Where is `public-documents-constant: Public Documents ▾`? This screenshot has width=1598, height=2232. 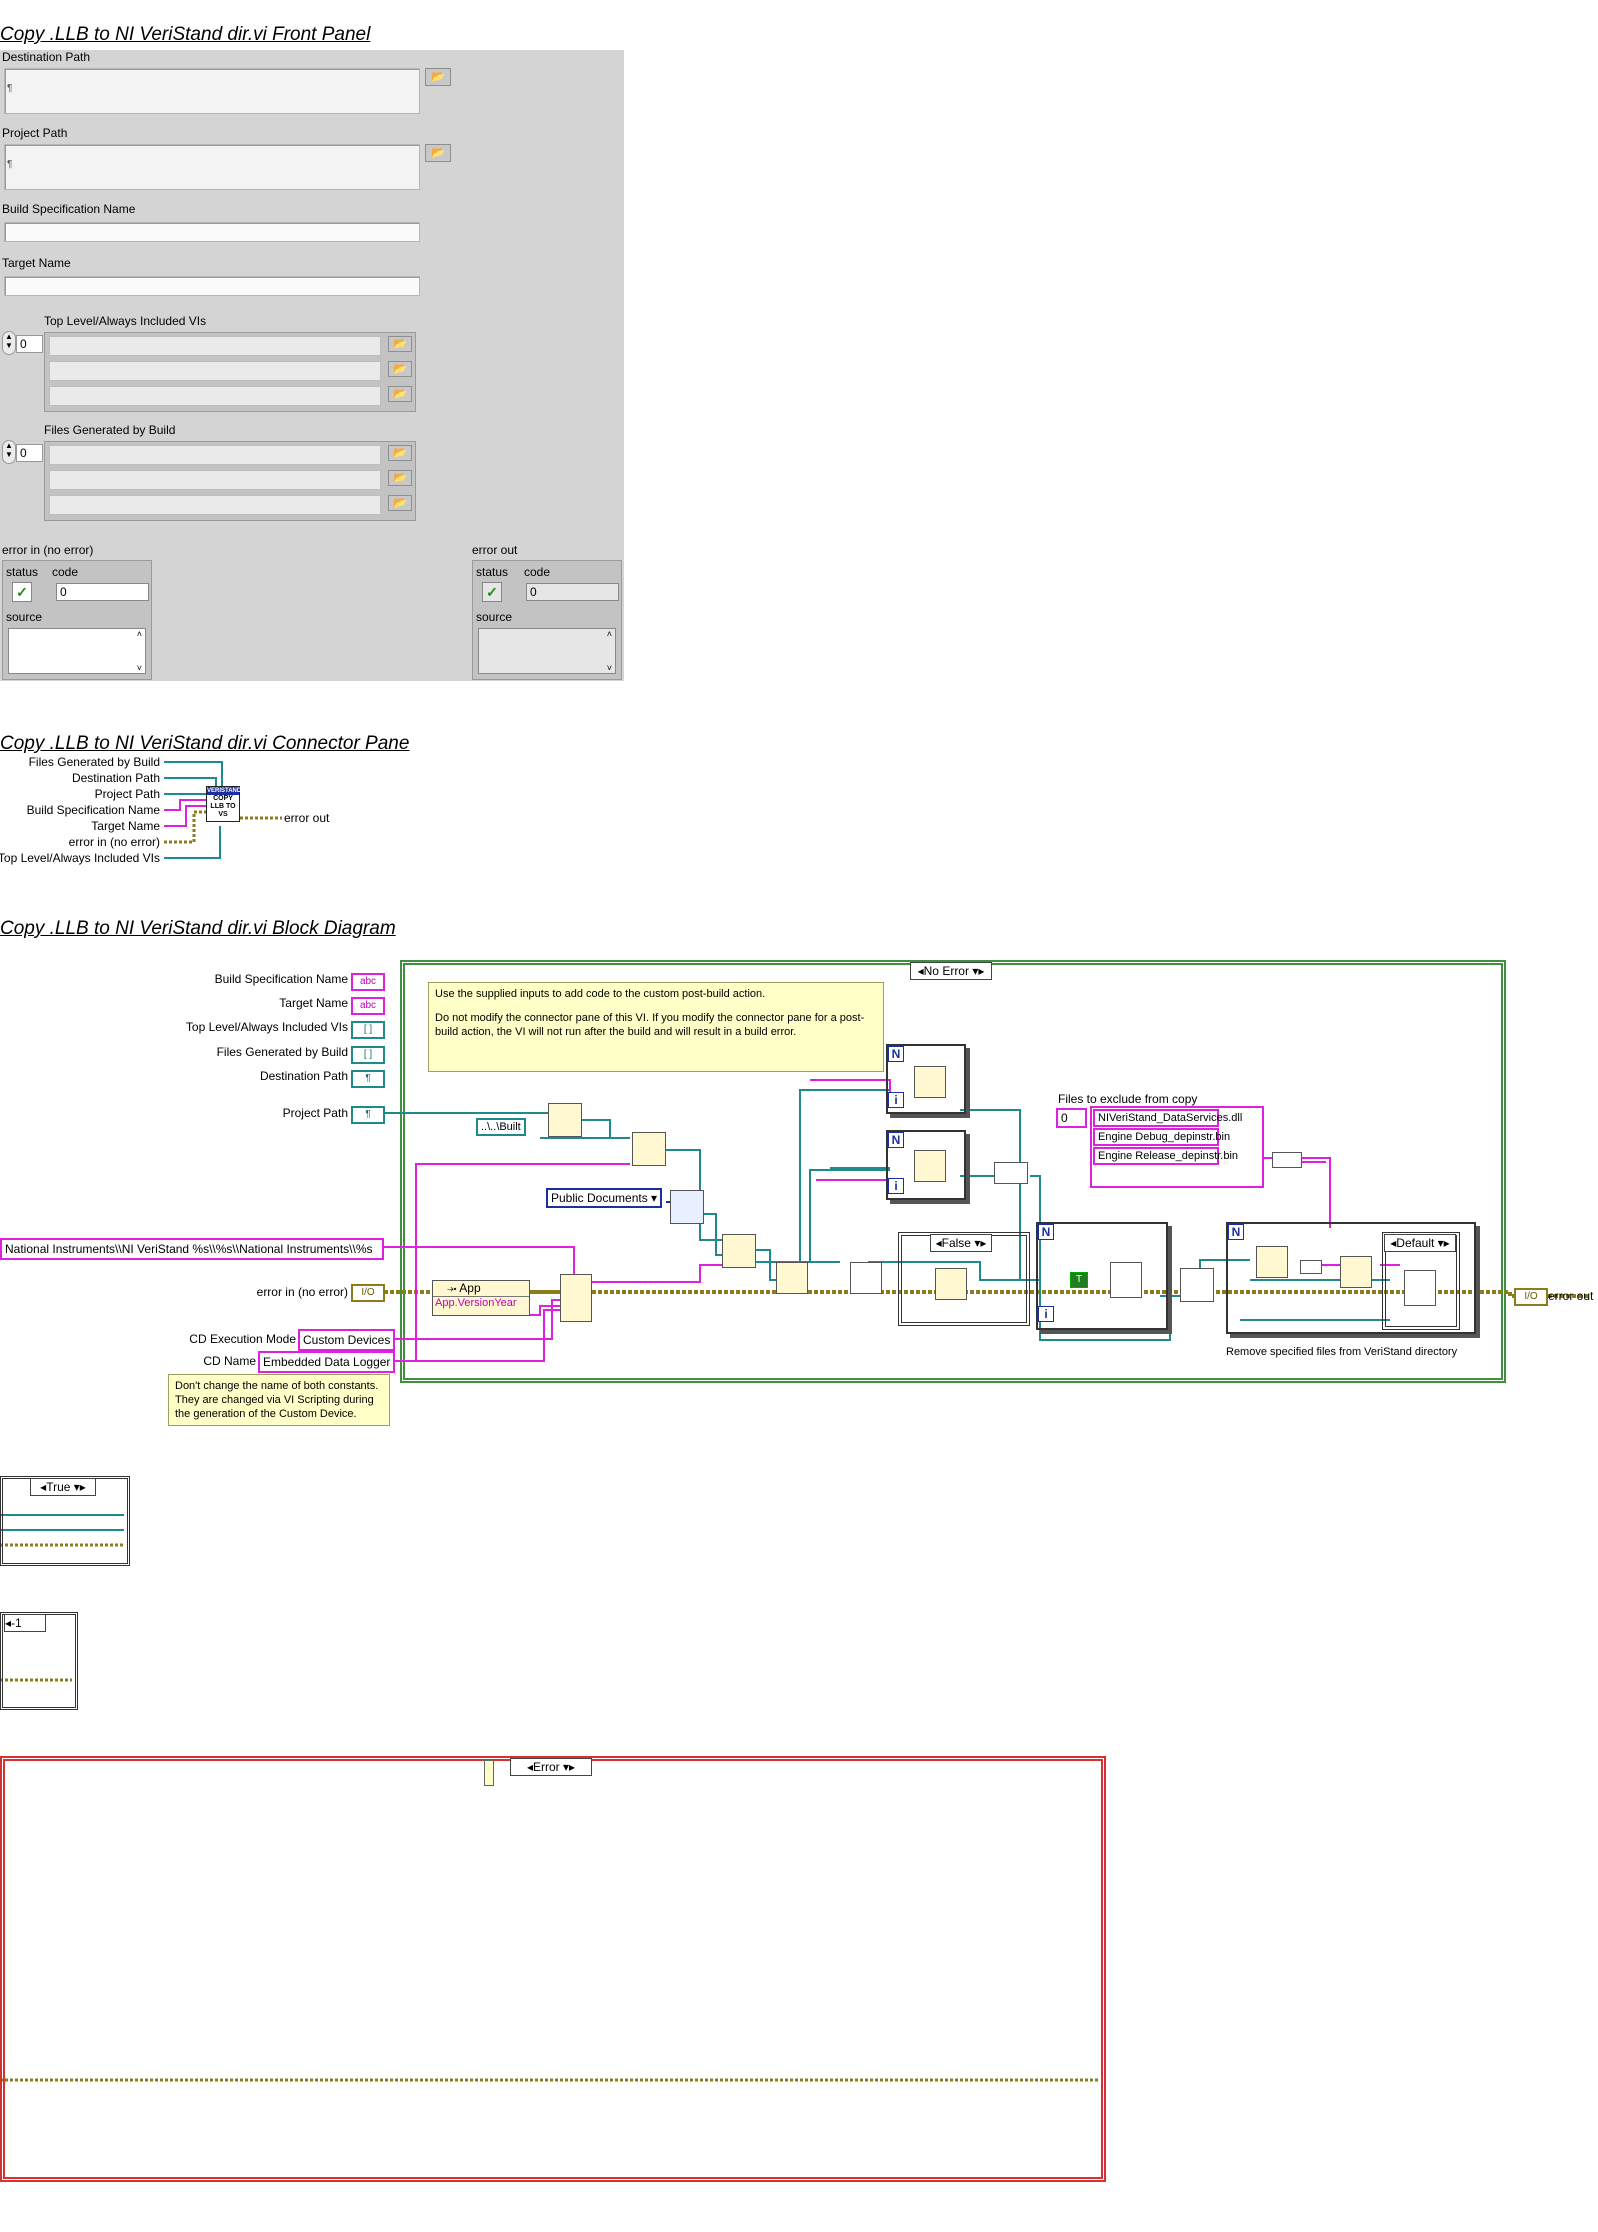
public-documents-constant: Public Documents ▾ is located at coordinates (604, 1198).